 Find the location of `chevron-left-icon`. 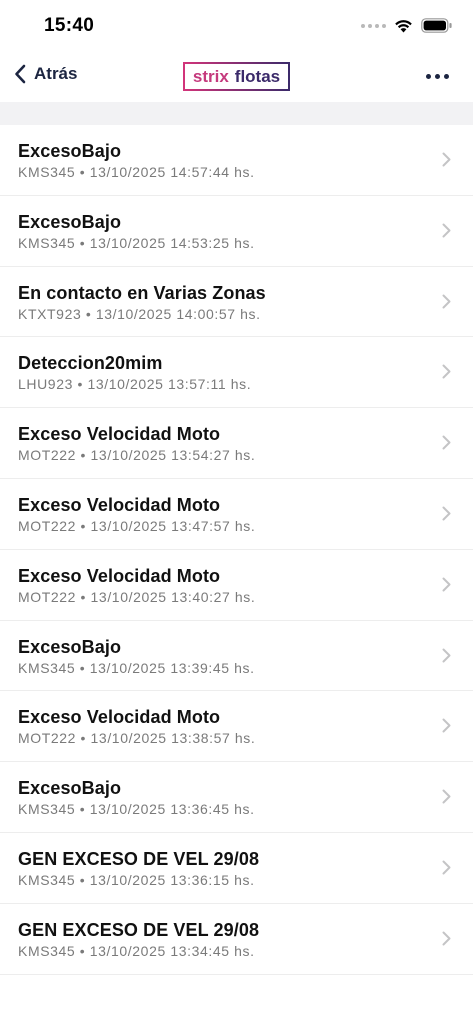

chevron-left-icon is located at coordinates (20, 74).